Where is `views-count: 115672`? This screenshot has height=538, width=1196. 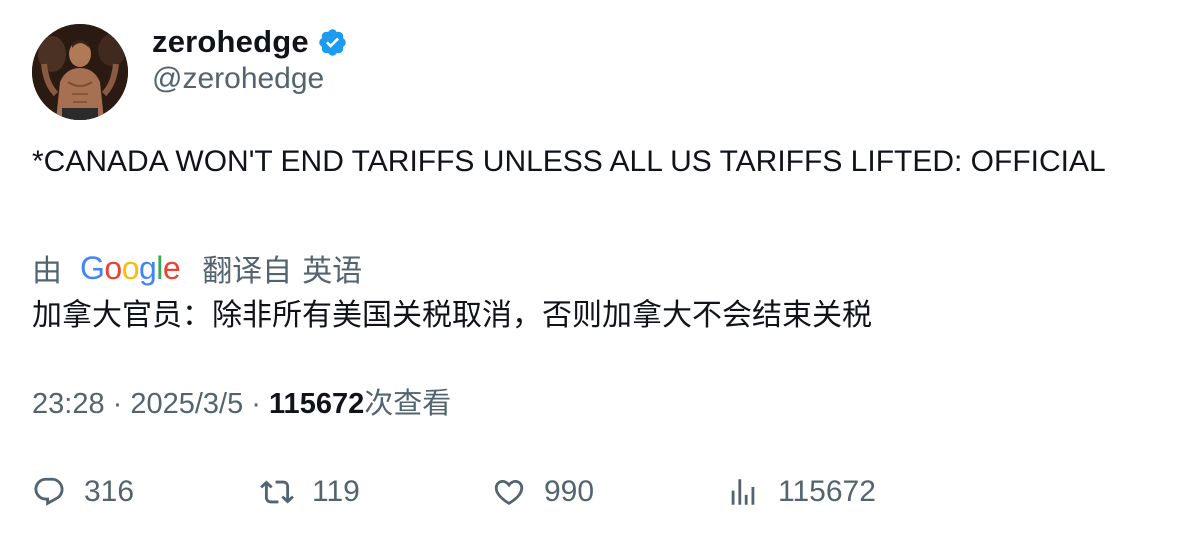 views-count: 115672 is located at coordinates (317, 404).